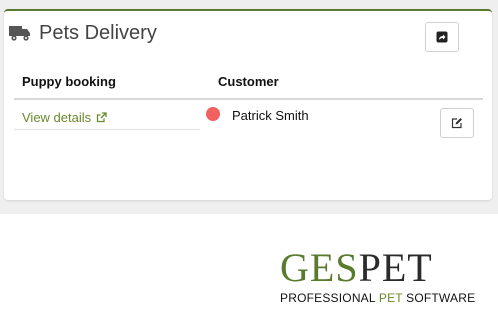  I want to click on card-title: Pets Delivery, so click(98, 33).